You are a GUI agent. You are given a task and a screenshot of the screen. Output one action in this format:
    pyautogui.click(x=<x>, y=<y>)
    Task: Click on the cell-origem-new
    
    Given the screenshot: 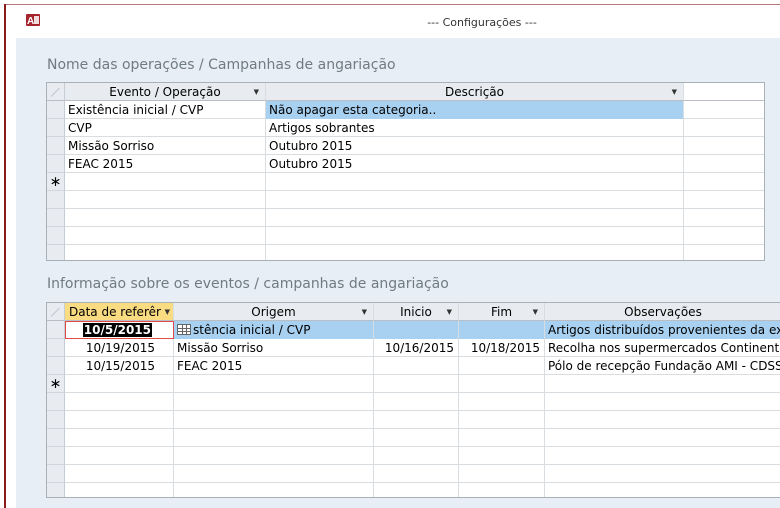 What is the action you would take?
    pyautogui.click(x=274, y=384)
    